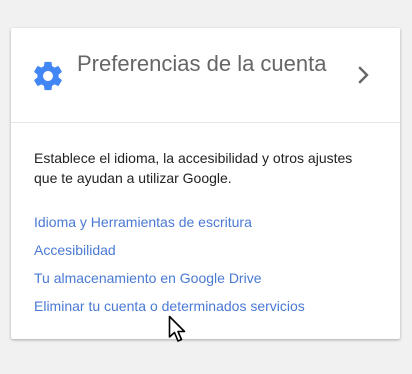 Image resolution: width=412 pixels, height=374 pixels. I want to click on list-item: Tu almacenamiento en Google Drive, so click(169, 283).